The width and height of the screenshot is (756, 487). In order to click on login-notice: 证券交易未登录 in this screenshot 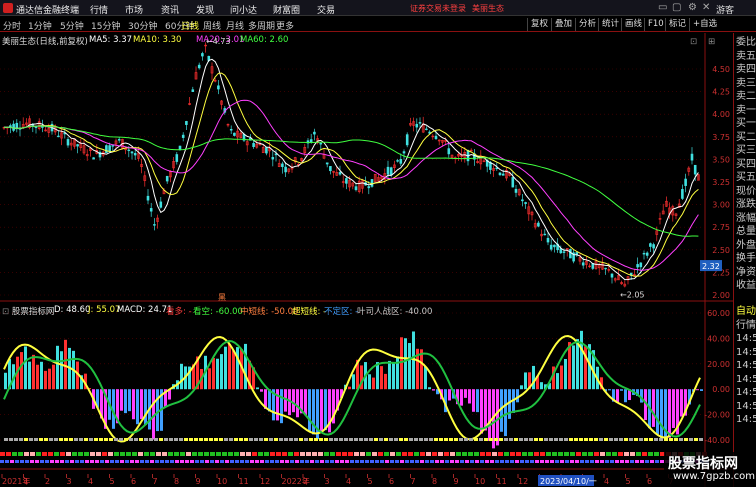, I will do `click(438, 8)`.